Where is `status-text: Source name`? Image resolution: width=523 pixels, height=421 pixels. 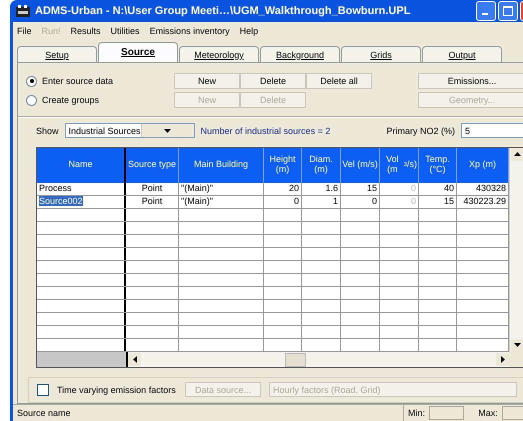
status-text: Source name is located at coordinates (44, 413).